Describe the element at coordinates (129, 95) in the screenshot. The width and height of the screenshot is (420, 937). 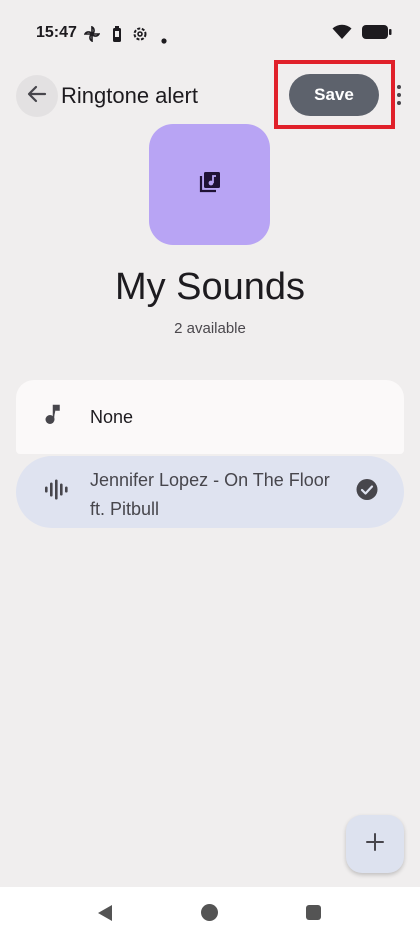
I see `page-header-title: Ringtone alert` at that location.